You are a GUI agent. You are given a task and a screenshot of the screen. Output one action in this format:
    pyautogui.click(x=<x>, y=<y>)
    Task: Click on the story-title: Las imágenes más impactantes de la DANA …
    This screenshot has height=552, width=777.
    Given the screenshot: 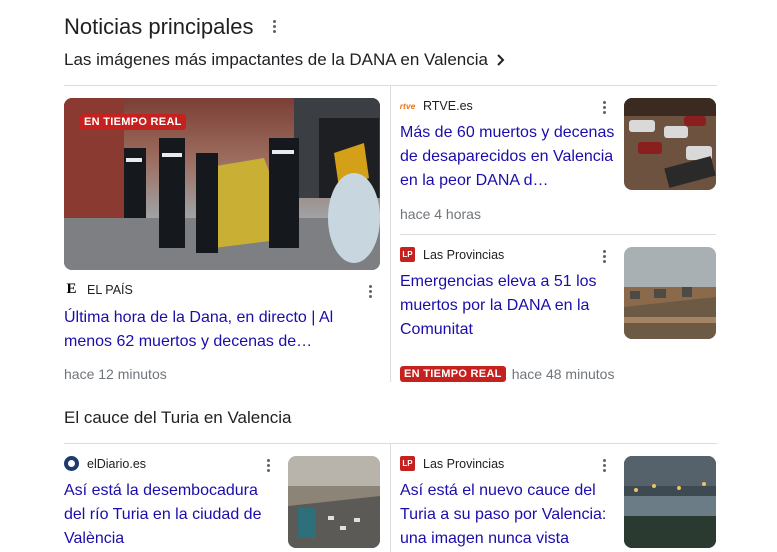 What is the action you would take?
    pyautogui.click(x=276, y=59)
    